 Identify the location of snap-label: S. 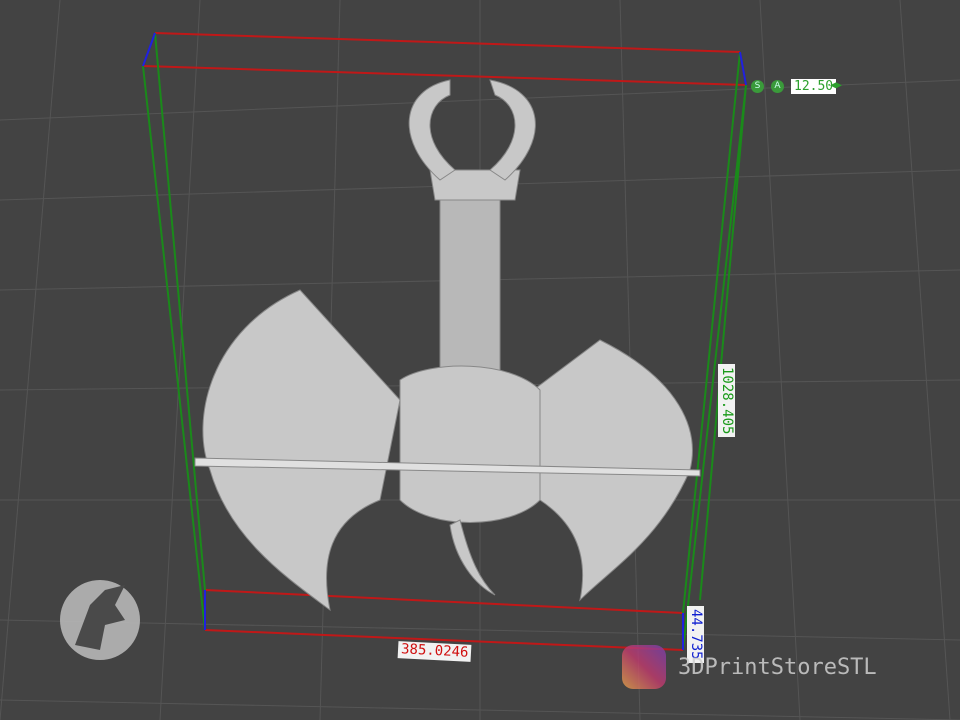
(757, 86).